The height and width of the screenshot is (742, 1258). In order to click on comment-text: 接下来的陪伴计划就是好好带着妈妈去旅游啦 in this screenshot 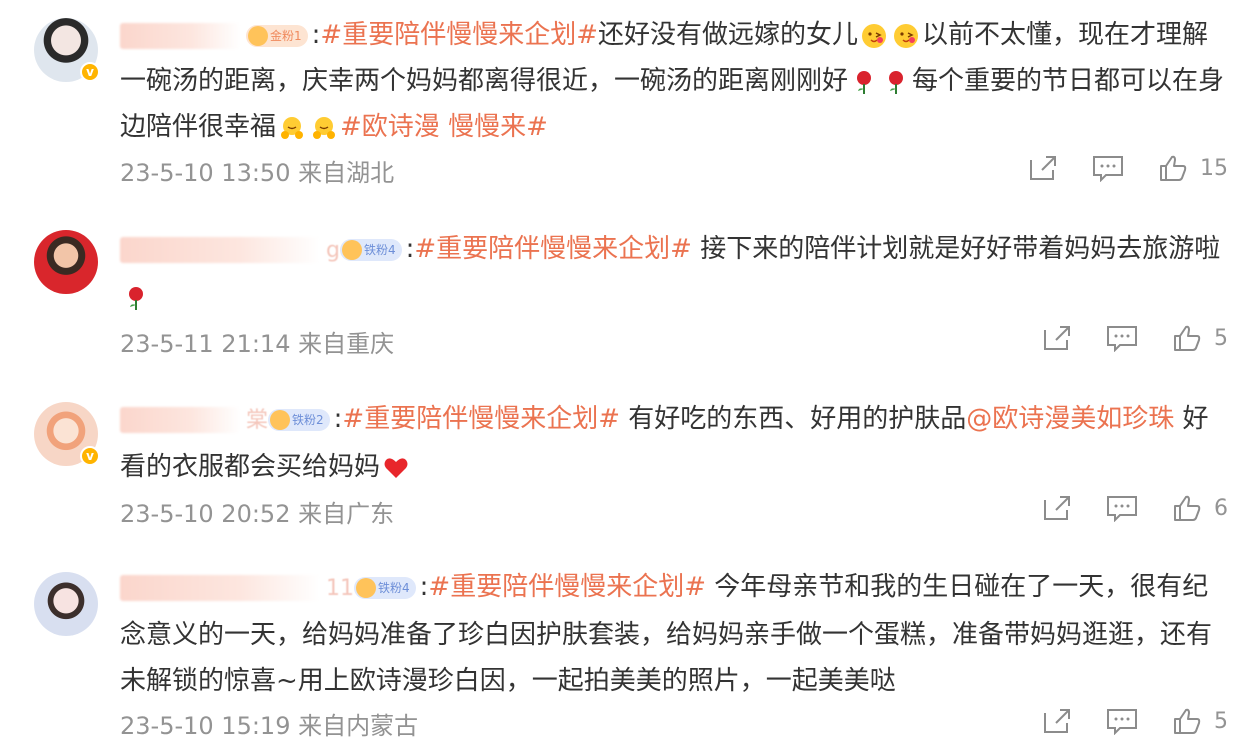, I will do `click(956, 249)`.